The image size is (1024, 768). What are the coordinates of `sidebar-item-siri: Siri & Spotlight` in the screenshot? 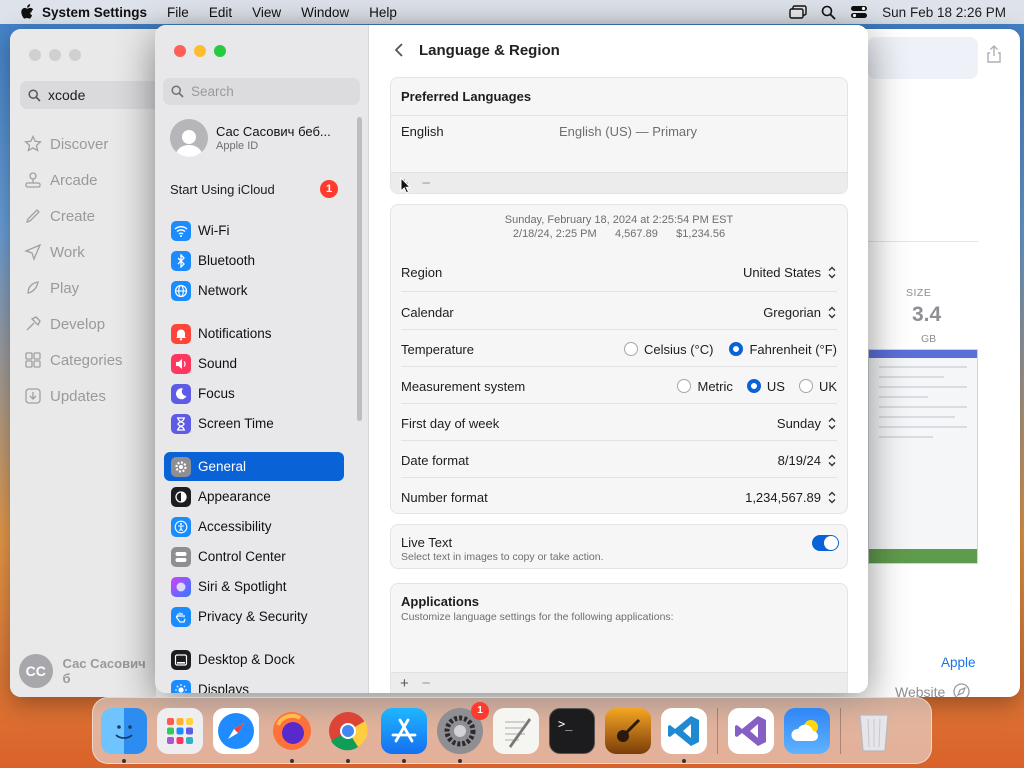 It's located at (254, 586).